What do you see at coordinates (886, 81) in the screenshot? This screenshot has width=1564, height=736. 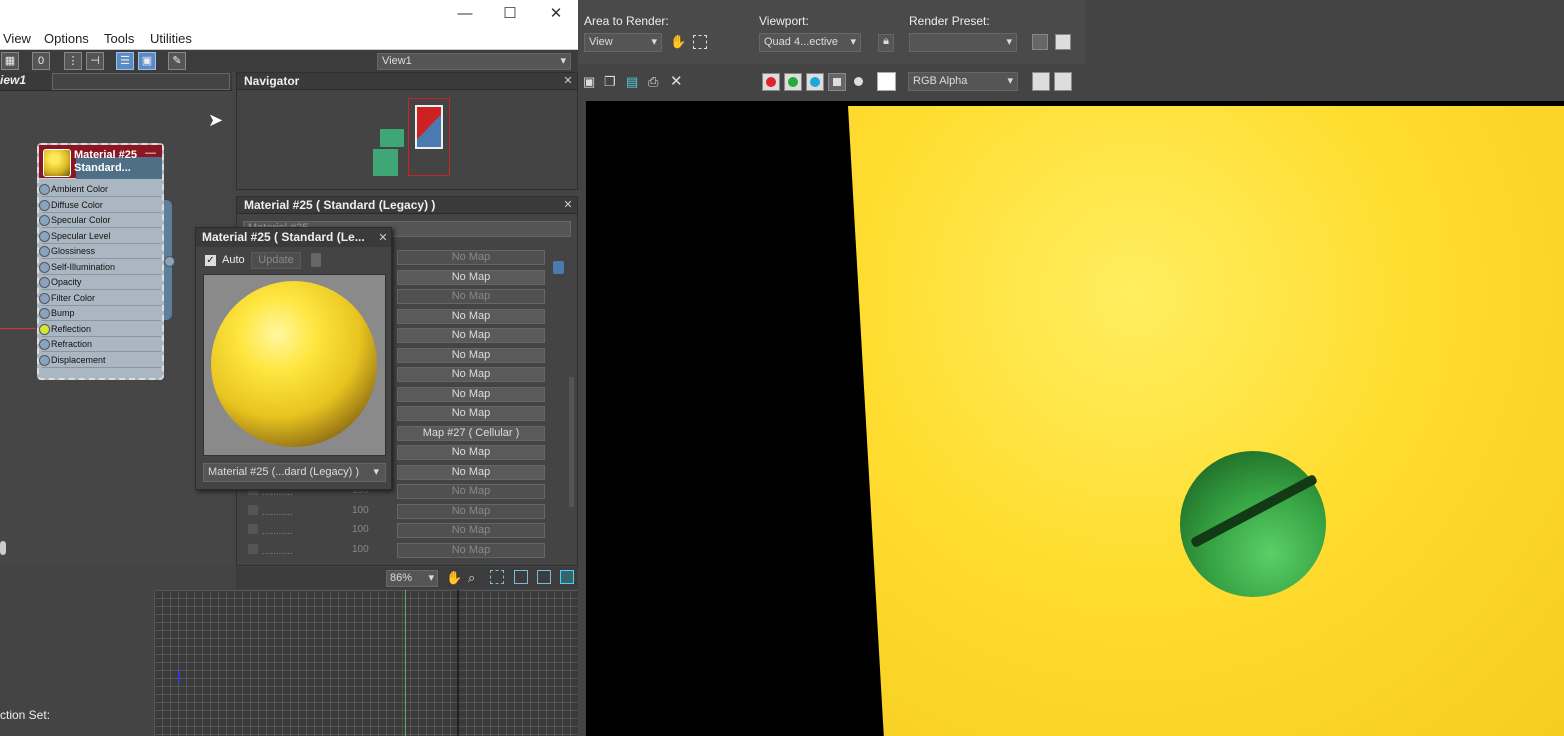 I see `color-swatch` at bounding box center [886, 81].